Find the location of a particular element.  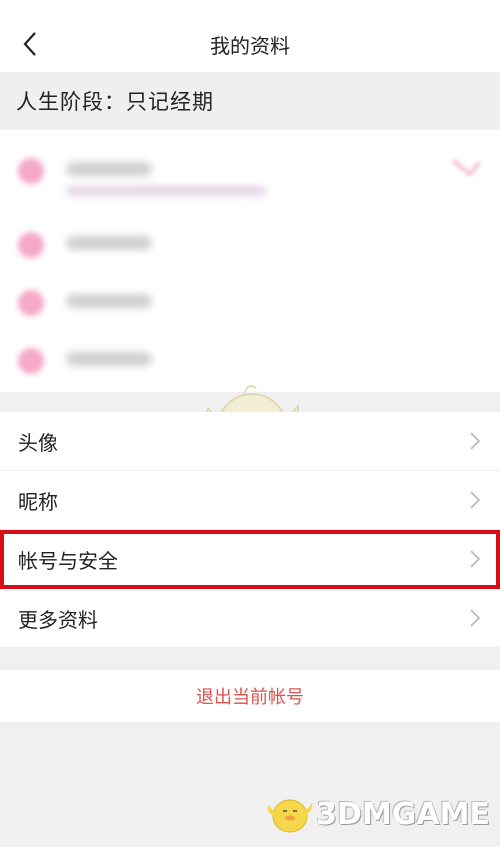

watermark-text: 3DMGAME is located at coordinates (403, 814).